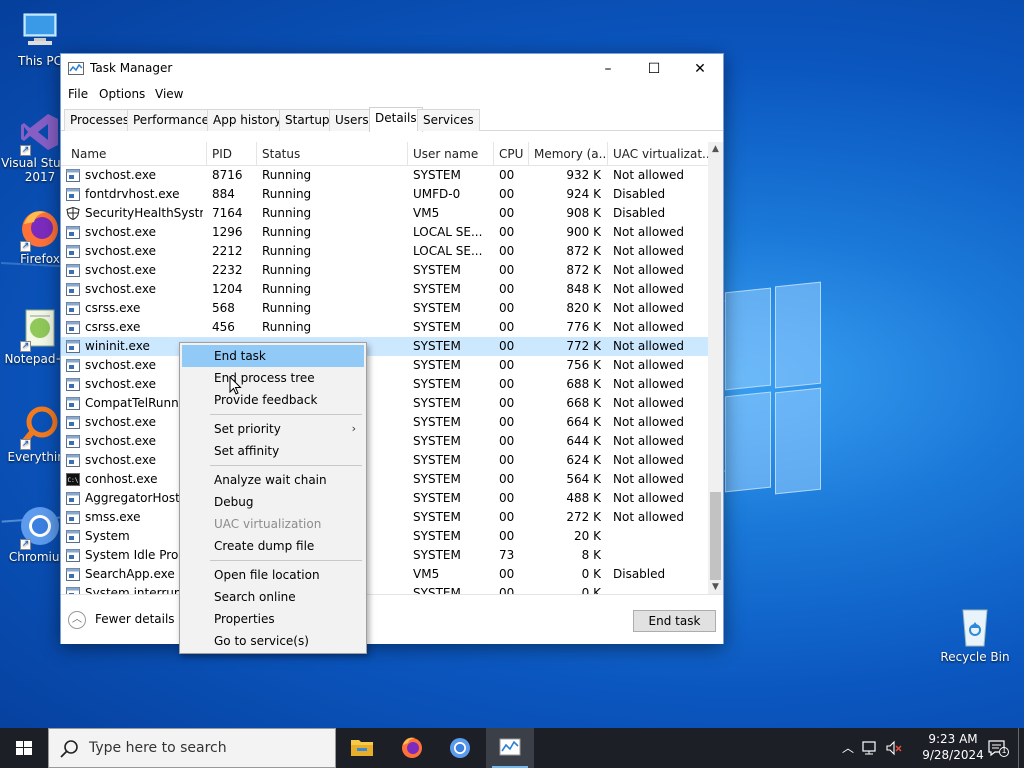 The width and height of the screenshot is (1024, 768). Describe the element at coordinates (700, 69) in the screenshot. I see `close-button: ✕` at that location.